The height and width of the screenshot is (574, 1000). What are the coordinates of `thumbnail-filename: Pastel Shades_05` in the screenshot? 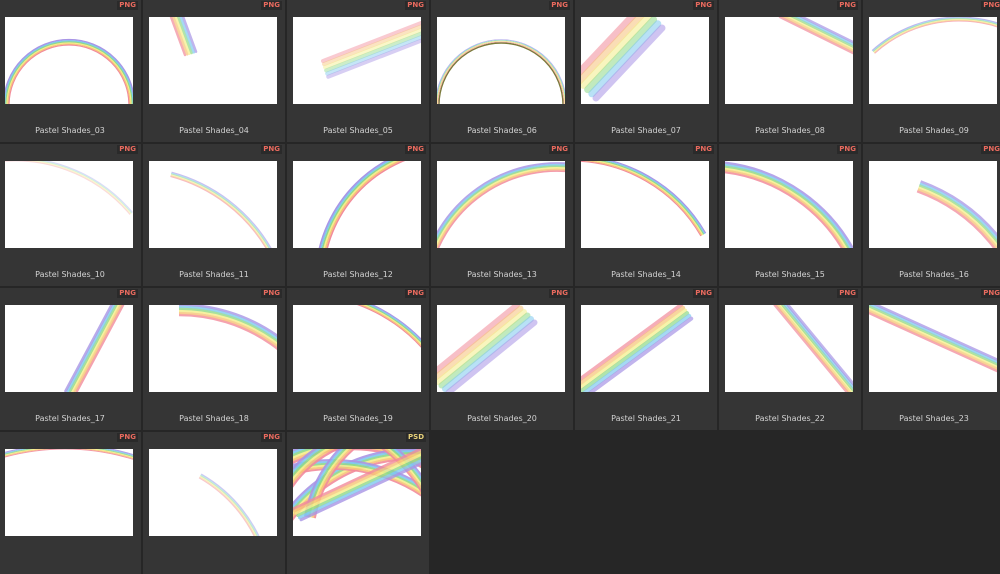 It's located at (358, 130).